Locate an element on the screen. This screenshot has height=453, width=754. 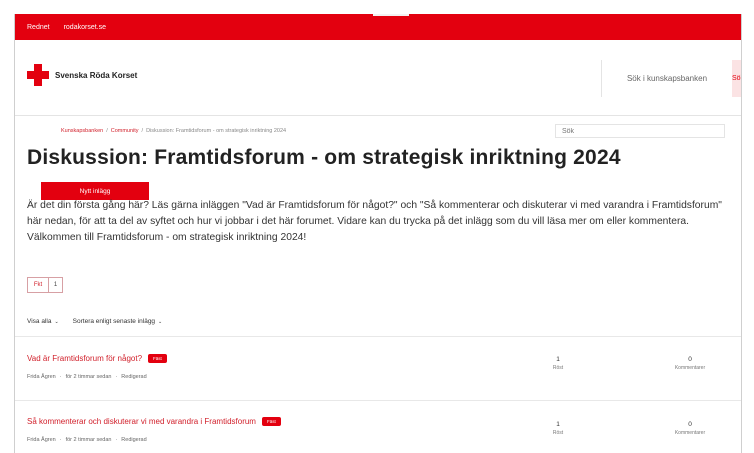
breadcrumb-community: Community is located at coordinates (125, 131).